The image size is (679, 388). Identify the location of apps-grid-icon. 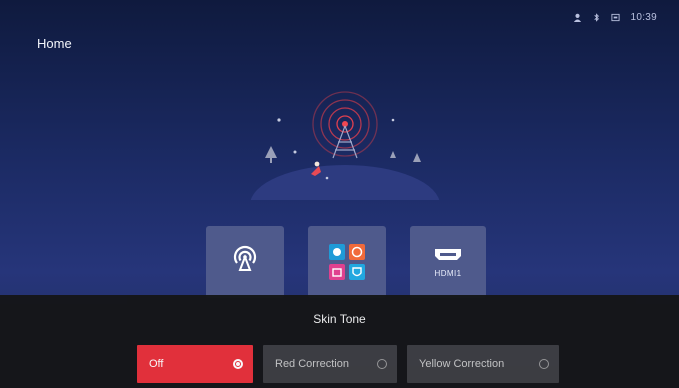
(347, 262).